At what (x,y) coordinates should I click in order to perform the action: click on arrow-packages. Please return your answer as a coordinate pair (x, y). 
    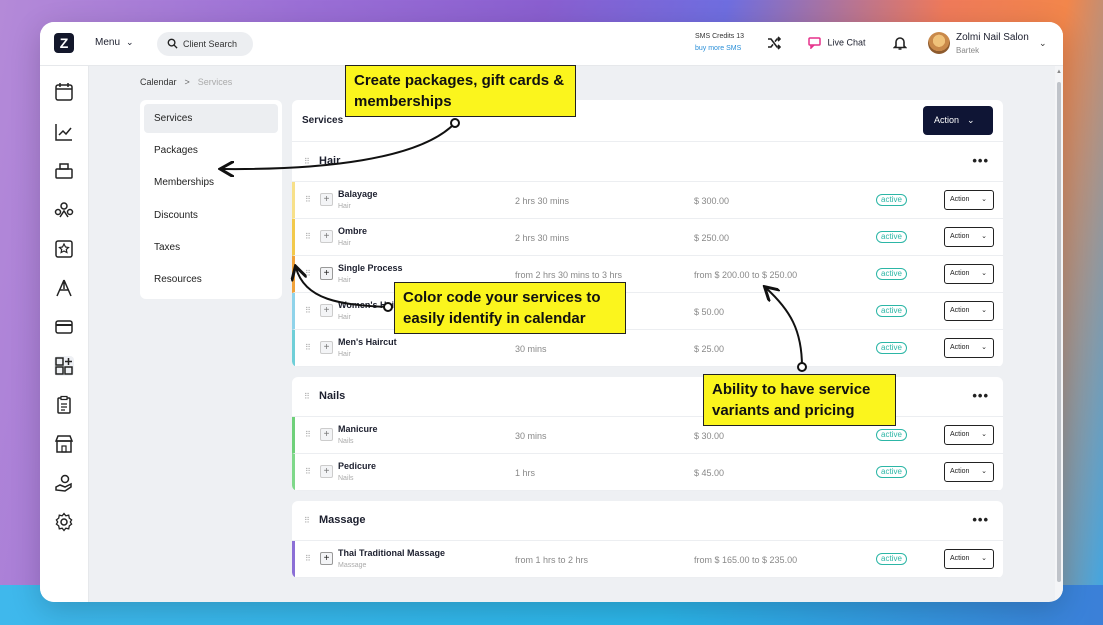
    Looking at the image, I should click on (339, 145).